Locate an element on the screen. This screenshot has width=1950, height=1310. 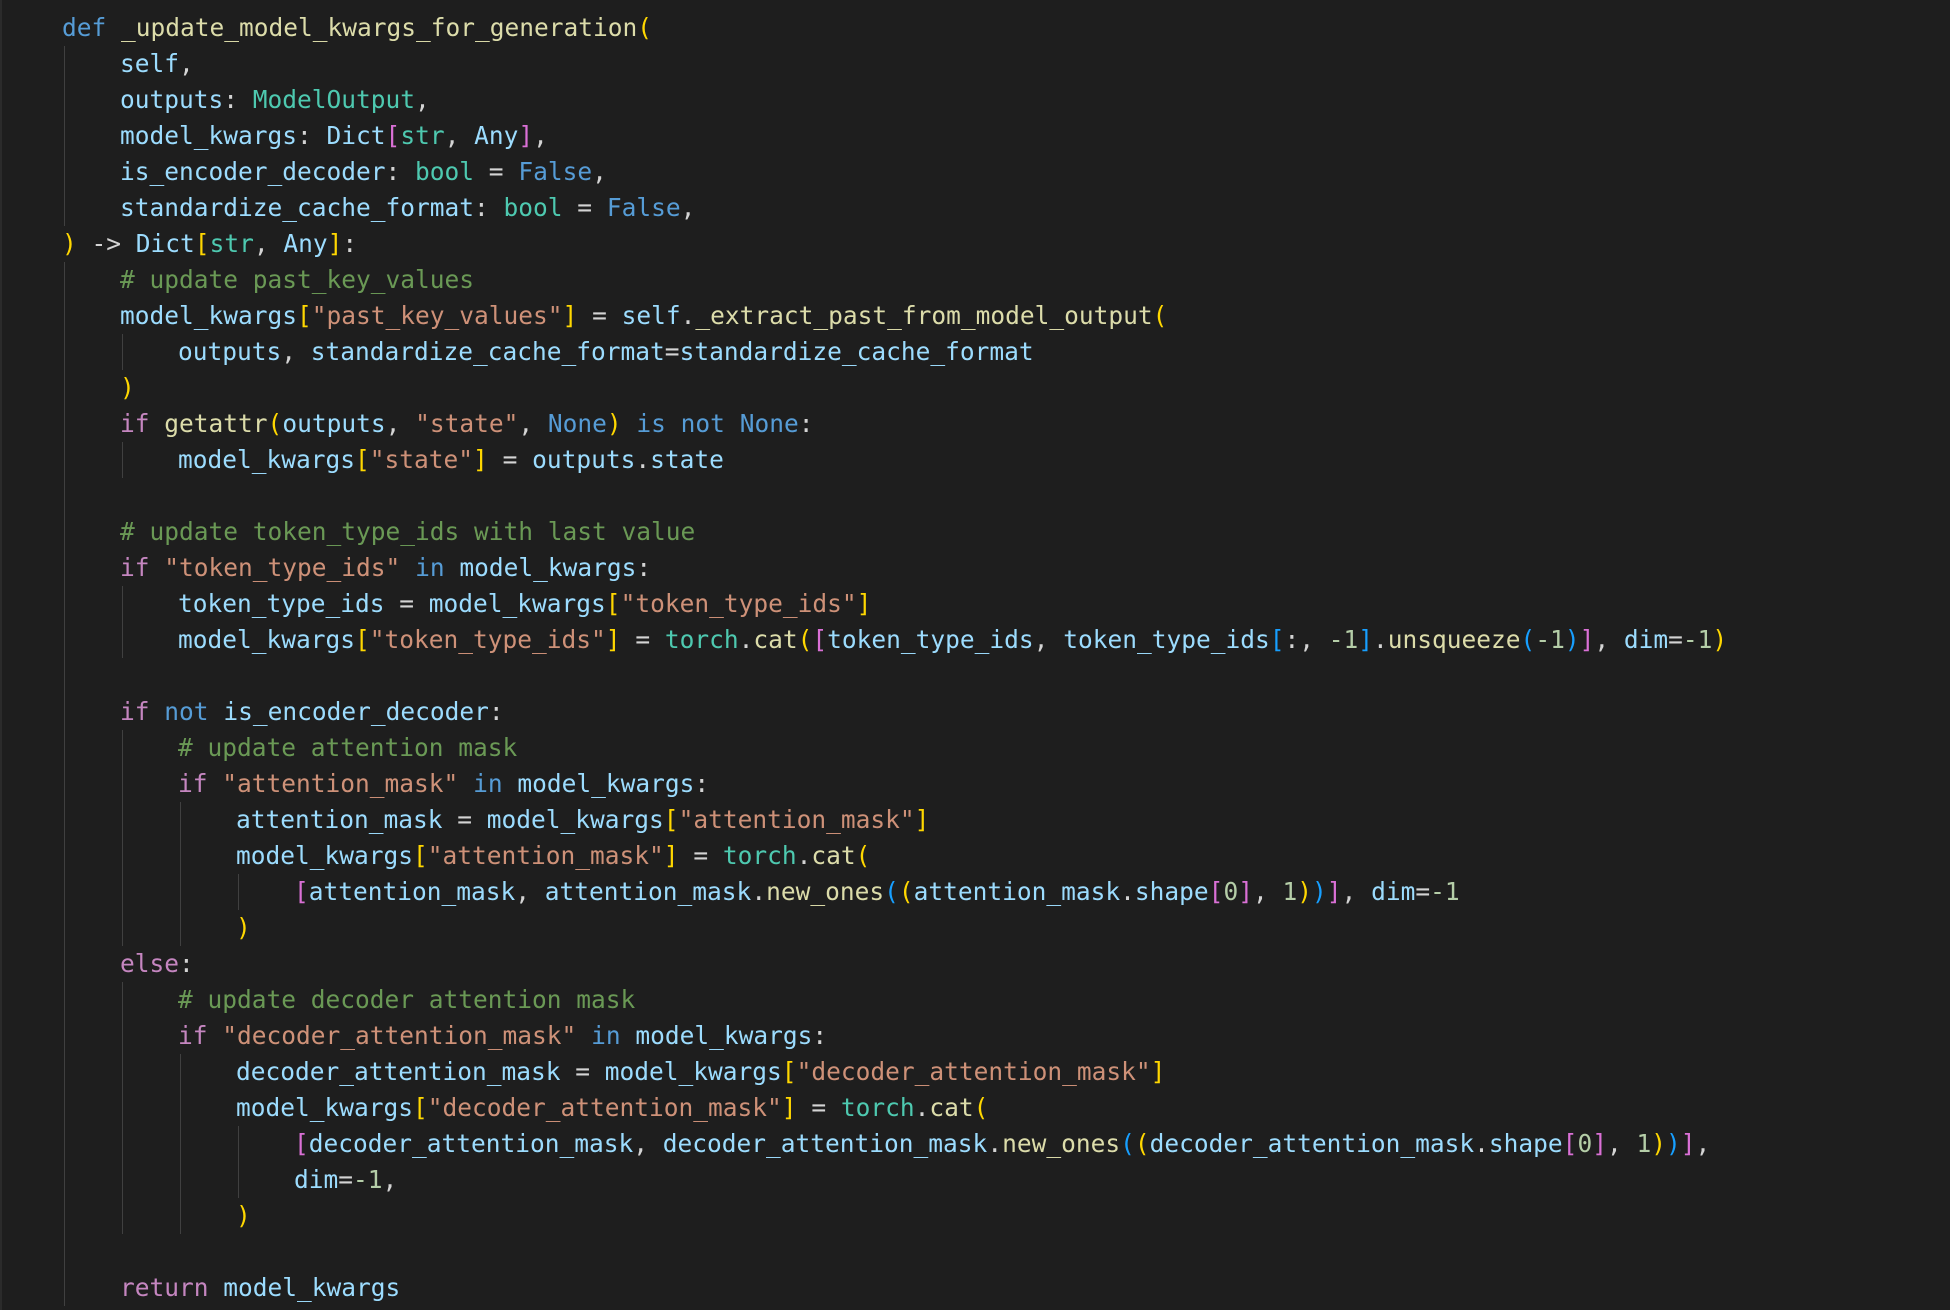
code-line: dim=-1, is located at coordinates (345, 1180).